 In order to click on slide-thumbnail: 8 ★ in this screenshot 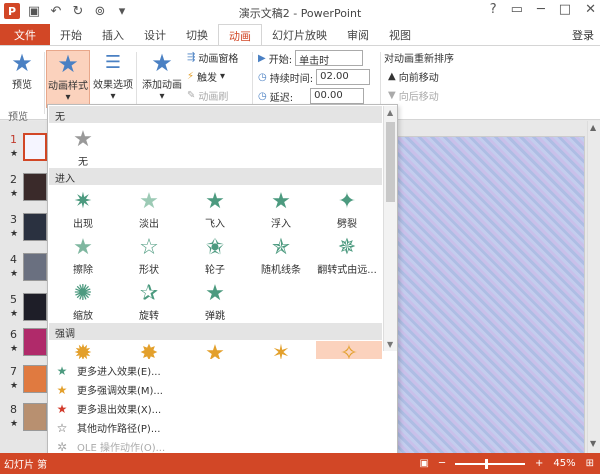, I will do `click(24, 421)`.